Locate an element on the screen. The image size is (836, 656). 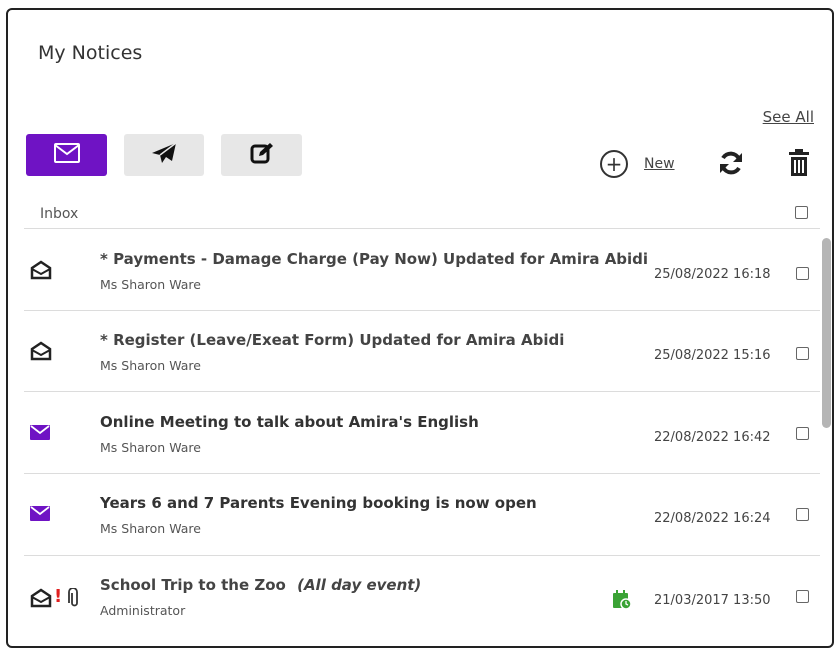
tab-compose is located at coordinates (261, 155).